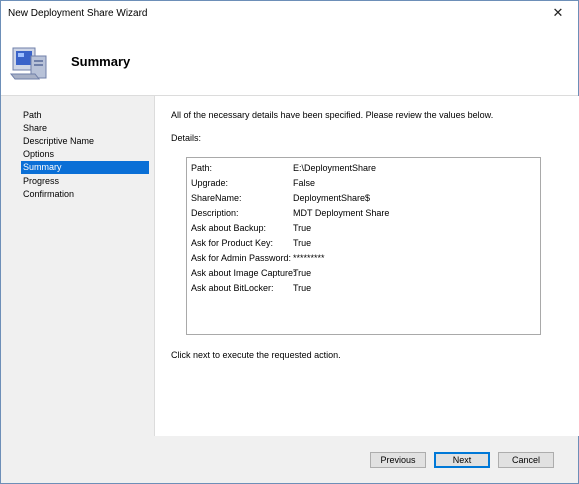 The image size is (579, 484). I want to click on step-confirmation: Confirmation, so click(85, 194).